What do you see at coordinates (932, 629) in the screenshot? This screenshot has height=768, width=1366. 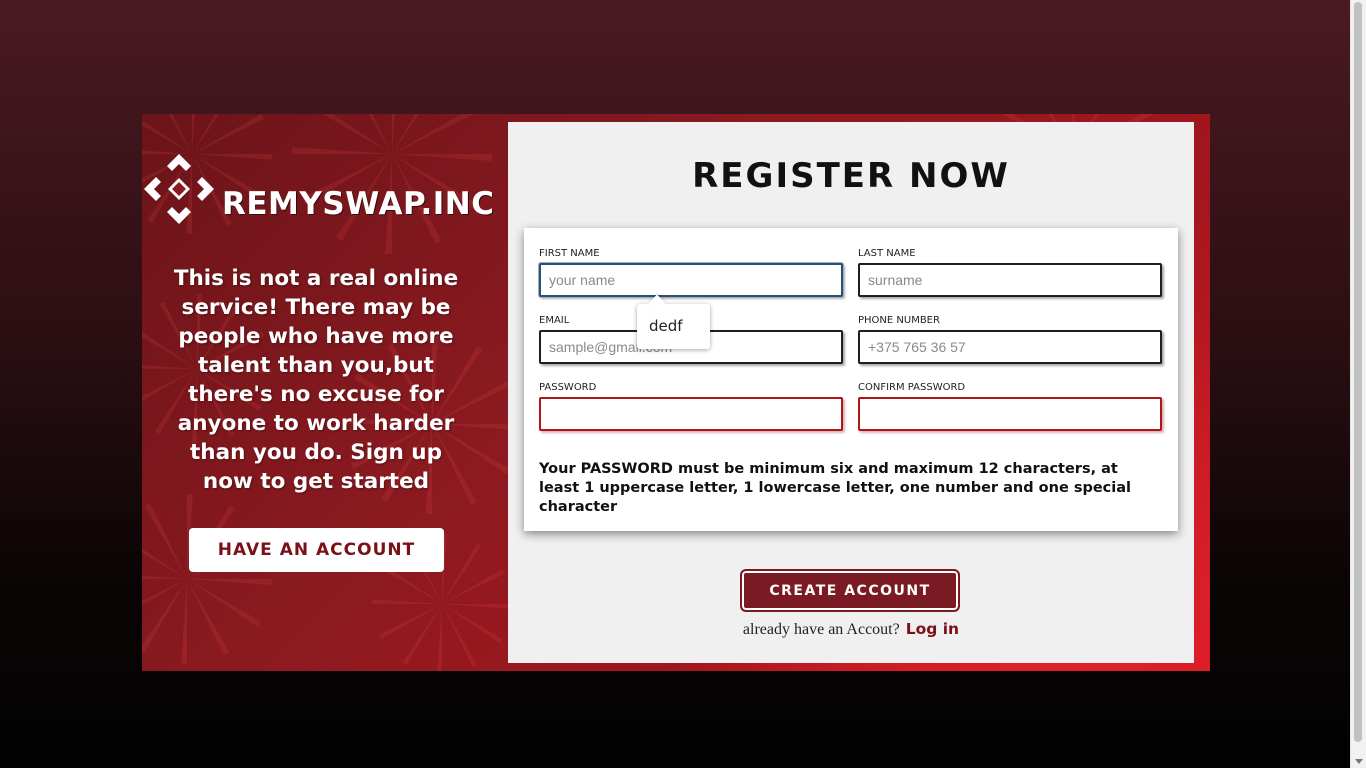 I see `login-link: Log in` at bounding box center [932, 629].